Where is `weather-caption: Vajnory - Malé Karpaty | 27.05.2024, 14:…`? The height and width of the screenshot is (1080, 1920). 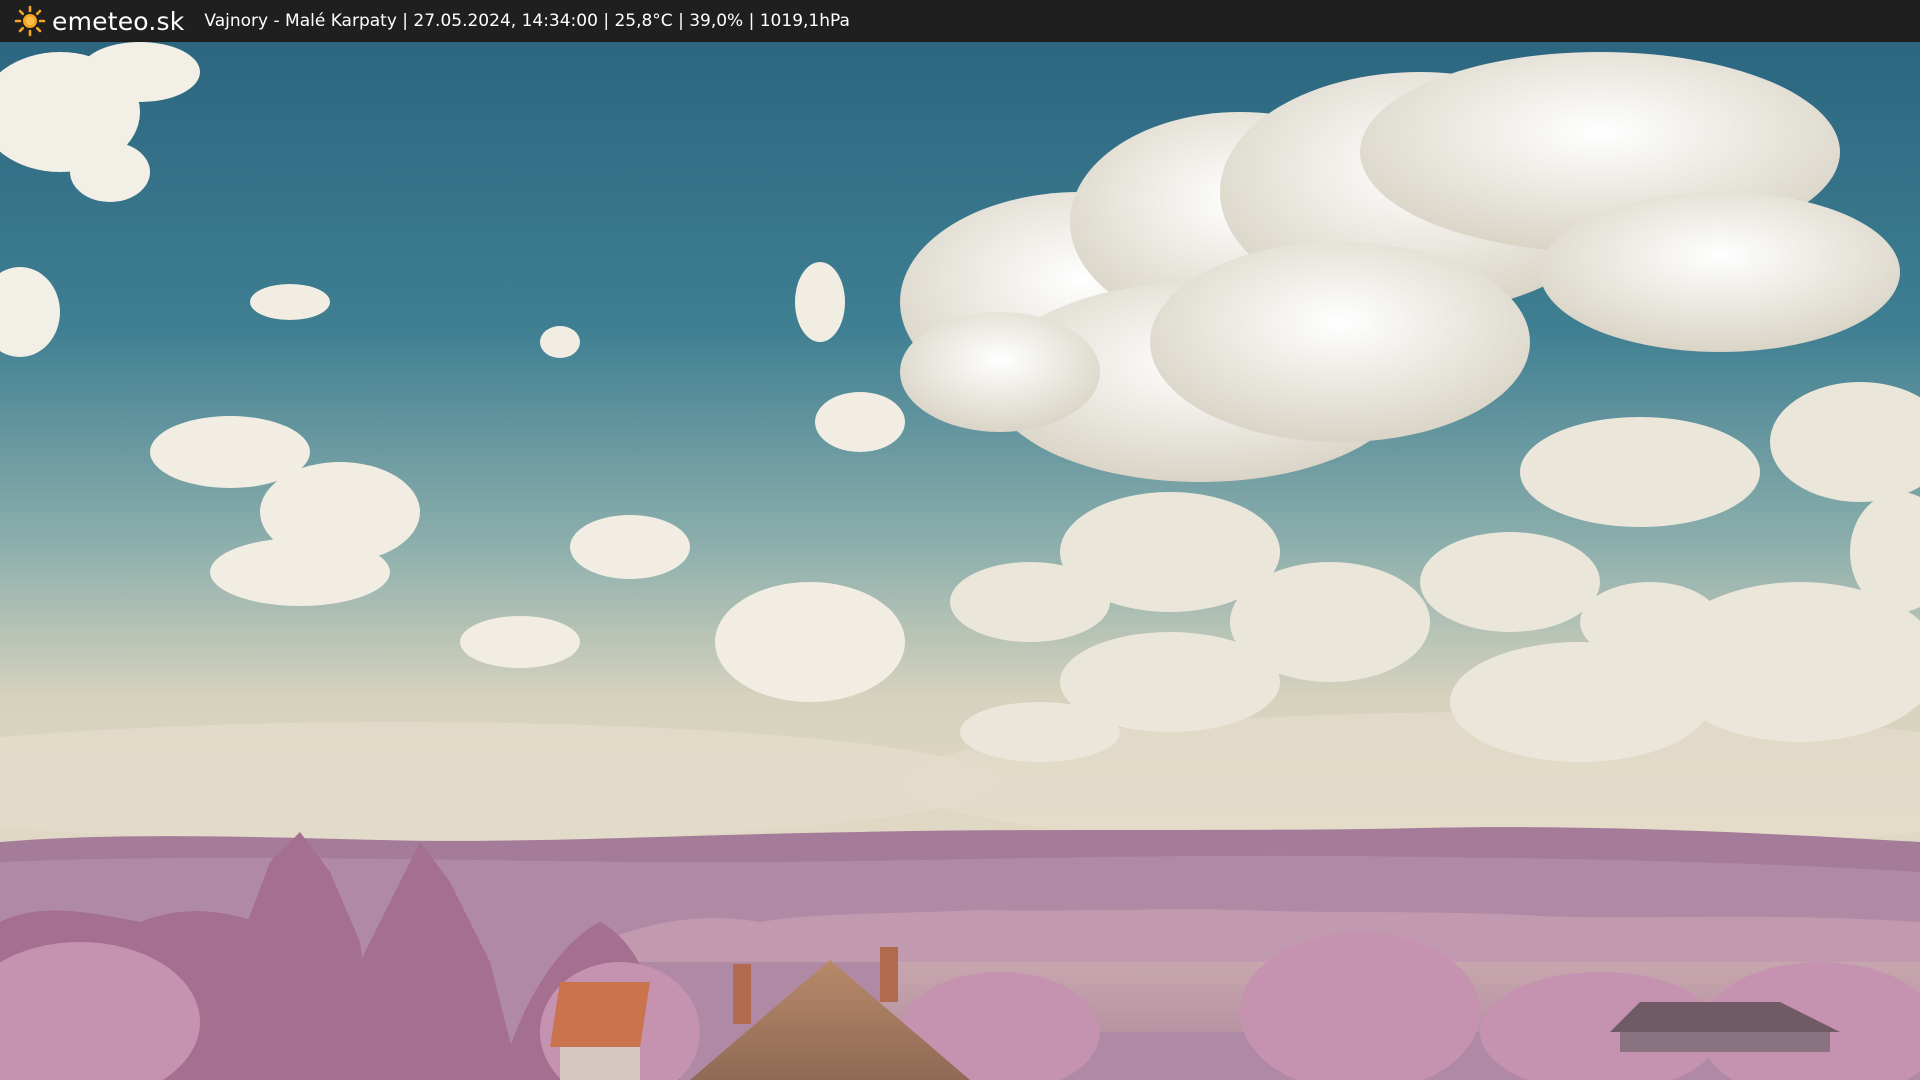
weather-caption: Vajnory - Malé Karpaty | 27.05.2024, 14:… is located at coordinates (527, 21).